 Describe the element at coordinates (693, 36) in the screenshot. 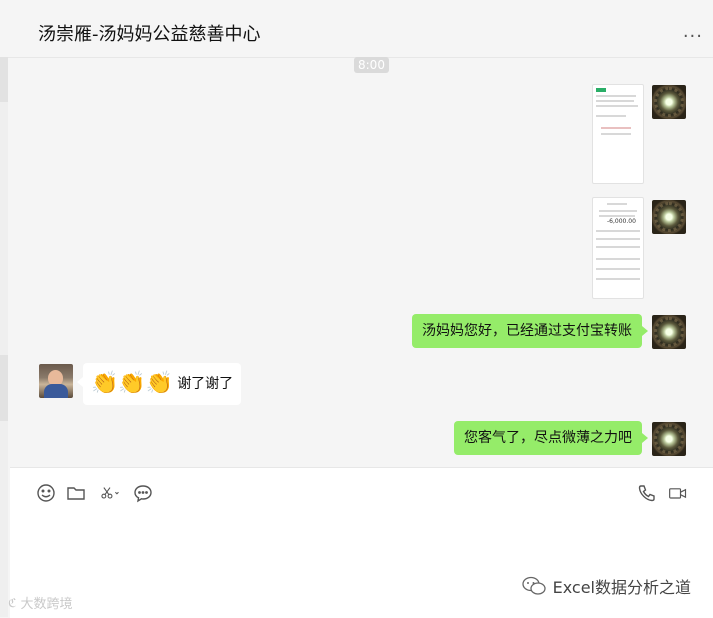

I see `more-options-icon: ···` at that location.